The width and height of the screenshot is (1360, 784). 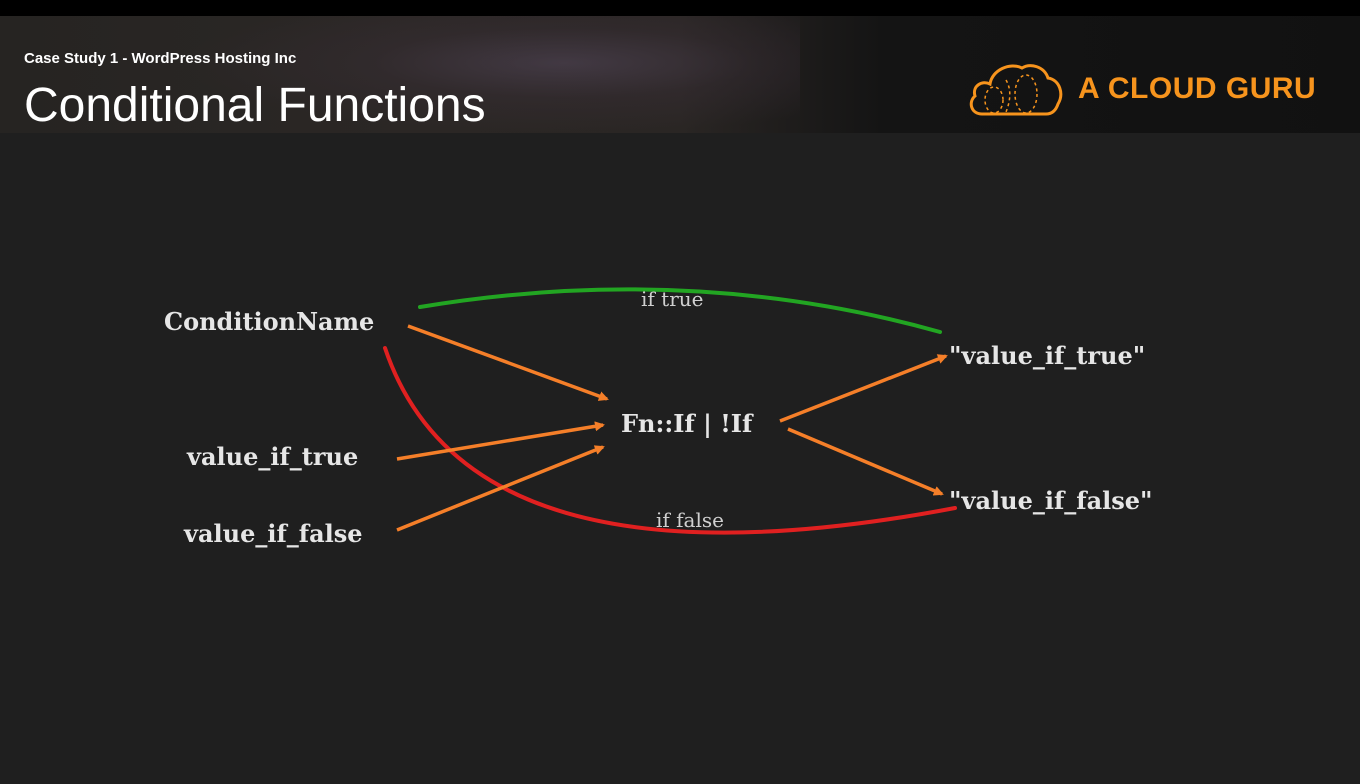 I want to click on value-if-false-output-node: "value_if_false", so click(x=1051, y=500).